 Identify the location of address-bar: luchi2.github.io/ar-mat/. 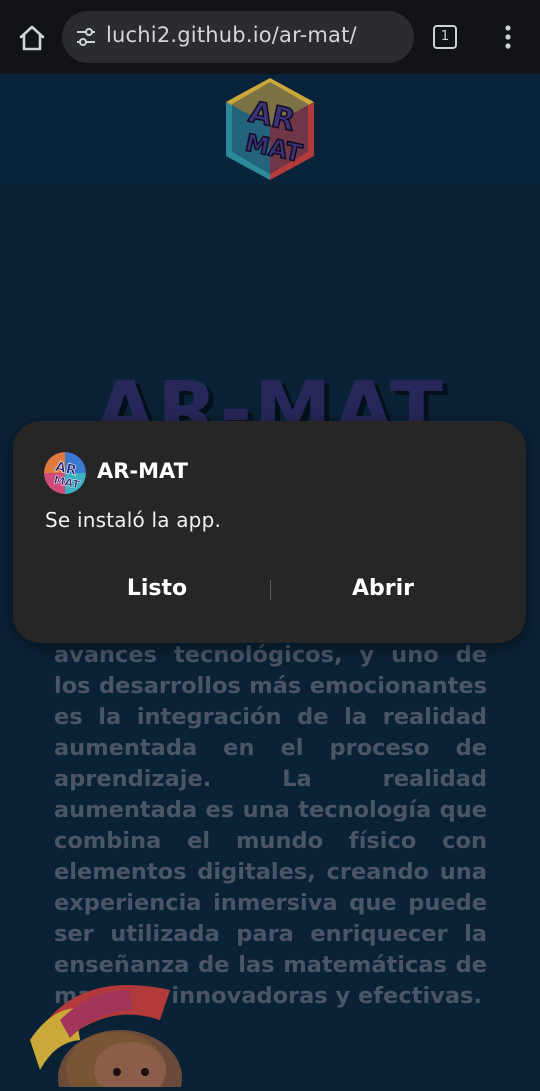
(238, 37).